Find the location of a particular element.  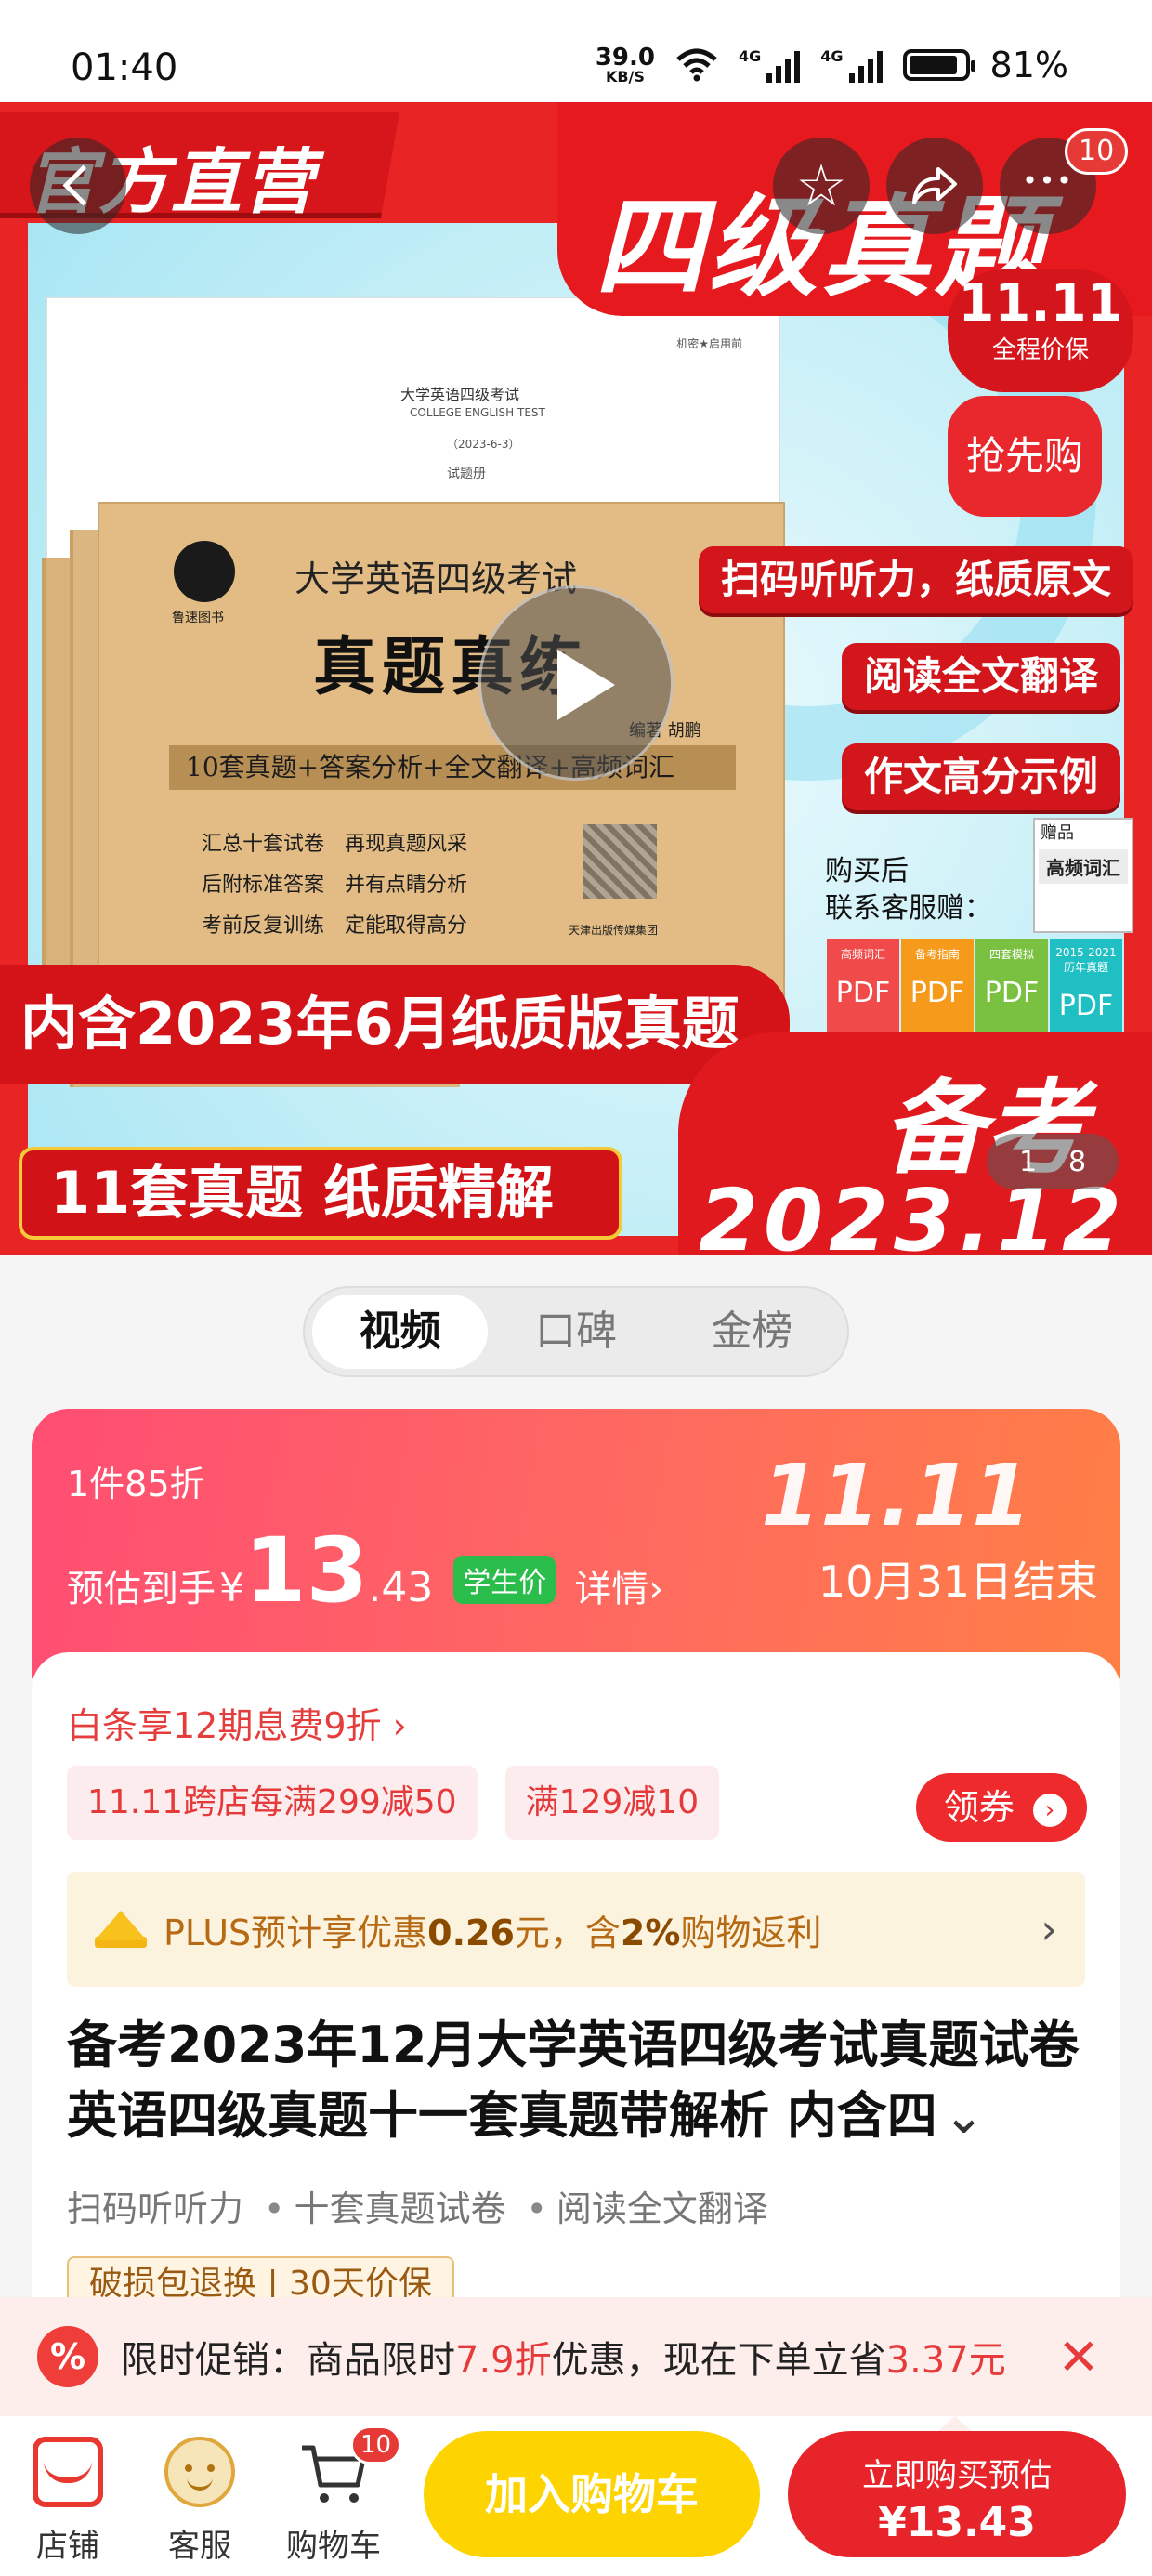

grab-button: 抢先购 is located at coordinates (1025, 456).